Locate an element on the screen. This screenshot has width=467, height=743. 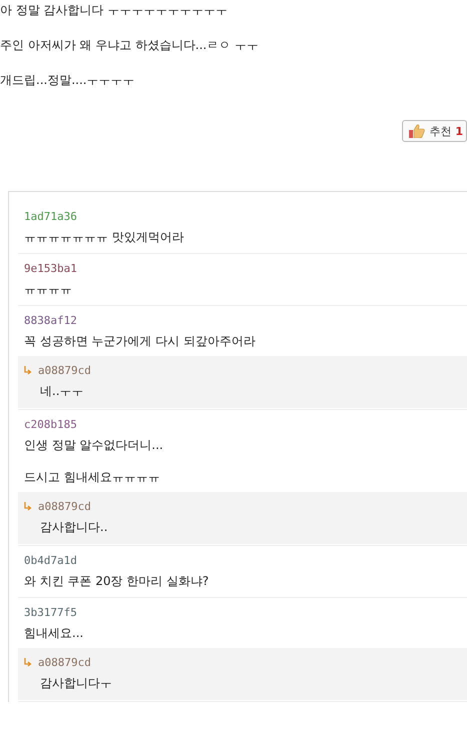
comment-text: ㅠㅠㅠㅠㅠㅠㅠ 맛있게먹어라 is located at coordinates (104, 237).